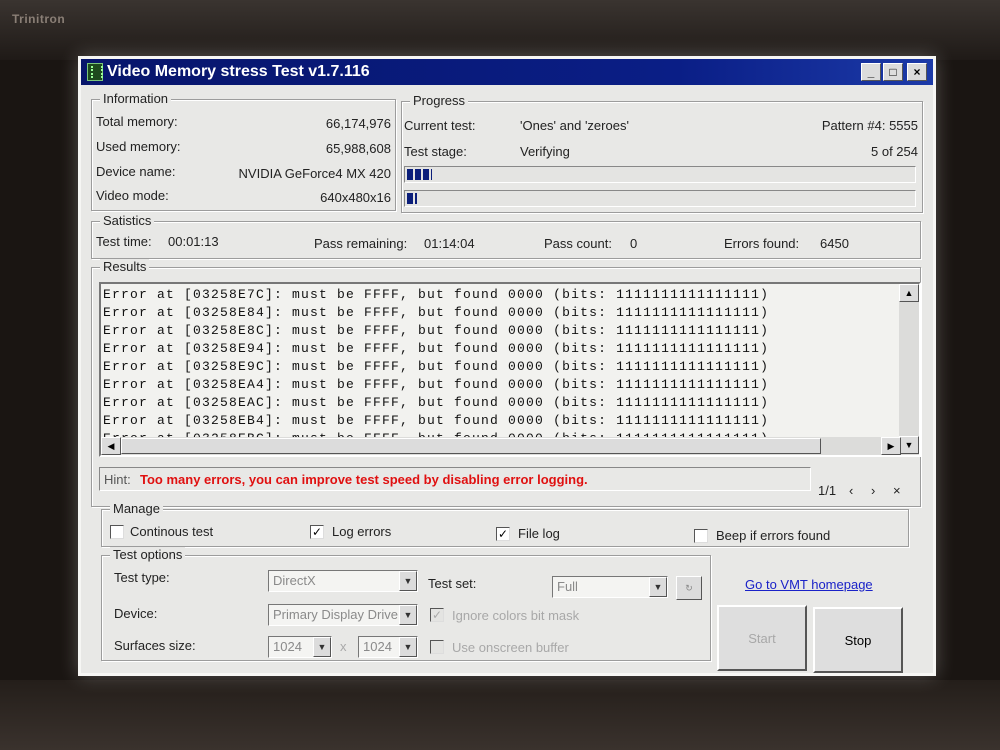 This screenshot has height=750, width=1000. Describe the element at coordinates (701, 536) in the screenshot. I see `beep-checkbox` at that location.